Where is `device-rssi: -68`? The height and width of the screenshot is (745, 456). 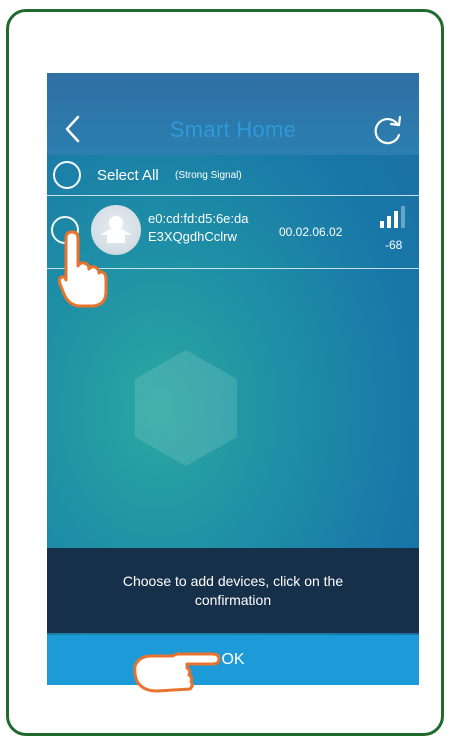 device-rssi: -68 is located at coordinates (394, 245).